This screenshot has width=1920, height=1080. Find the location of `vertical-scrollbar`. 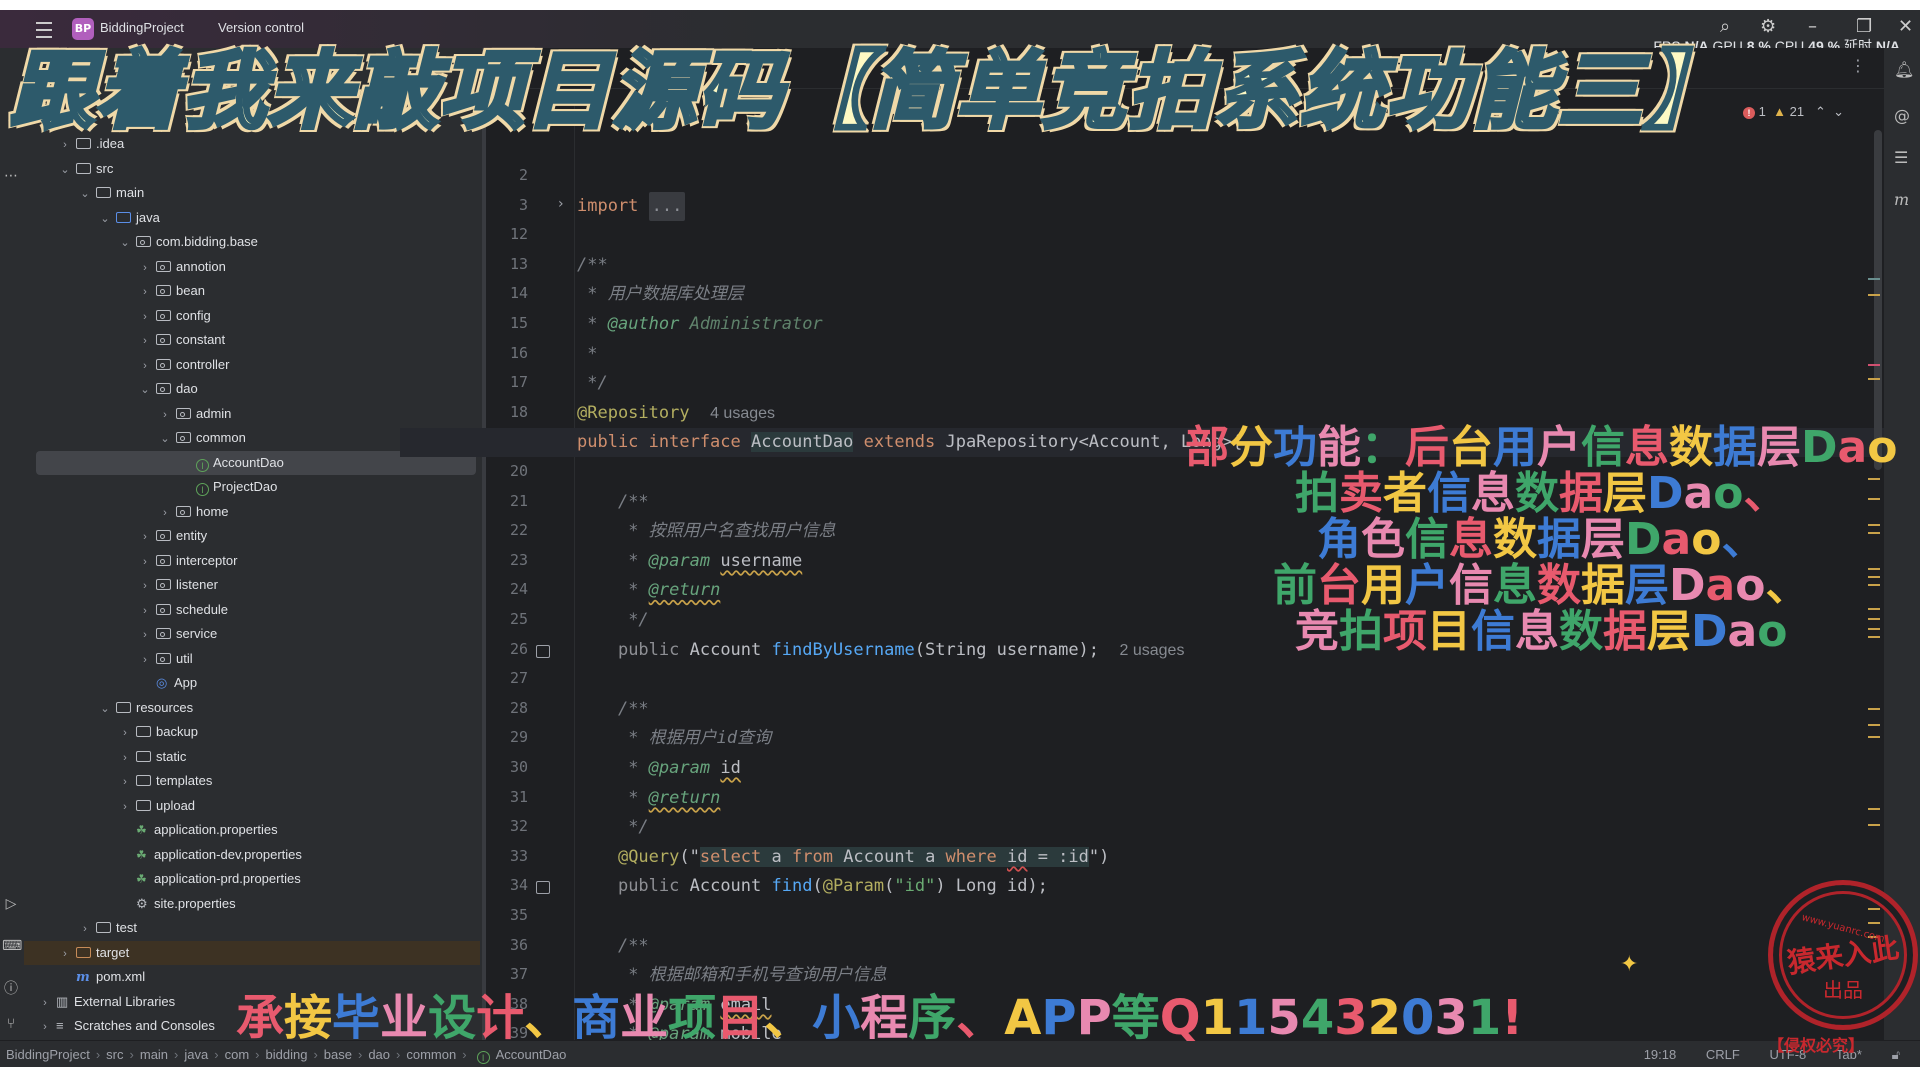

vertical-scrollbar is located at coordinates (1878, 300).